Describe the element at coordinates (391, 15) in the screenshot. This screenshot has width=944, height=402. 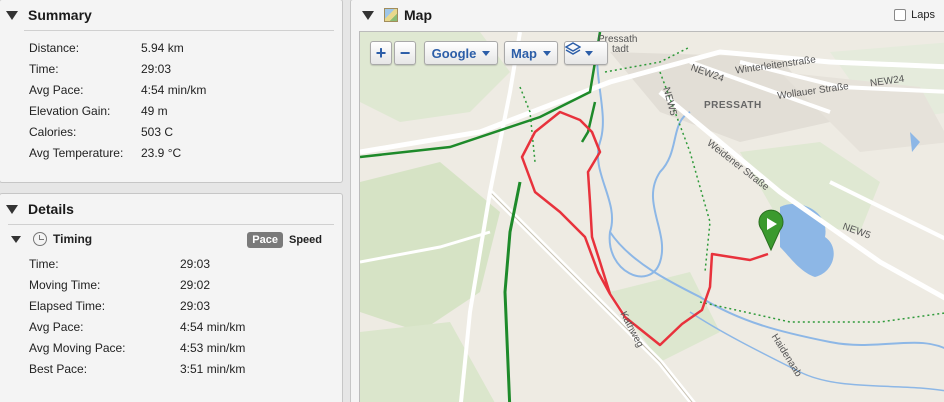
I see `map-icon` at that location.